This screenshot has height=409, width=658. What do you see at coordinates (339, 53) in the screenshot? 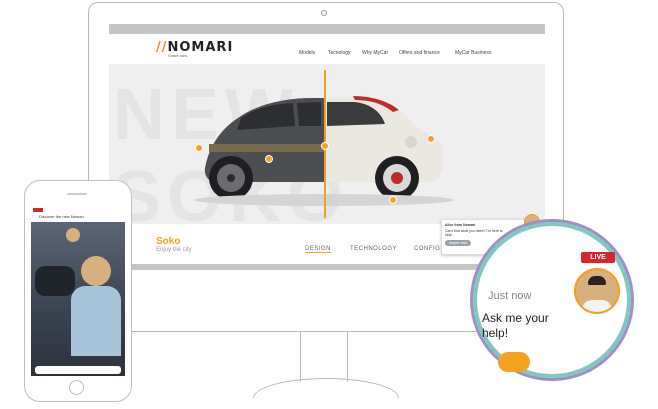
I see `nav-technology: Tecnology` at bounding box center [339, 53].